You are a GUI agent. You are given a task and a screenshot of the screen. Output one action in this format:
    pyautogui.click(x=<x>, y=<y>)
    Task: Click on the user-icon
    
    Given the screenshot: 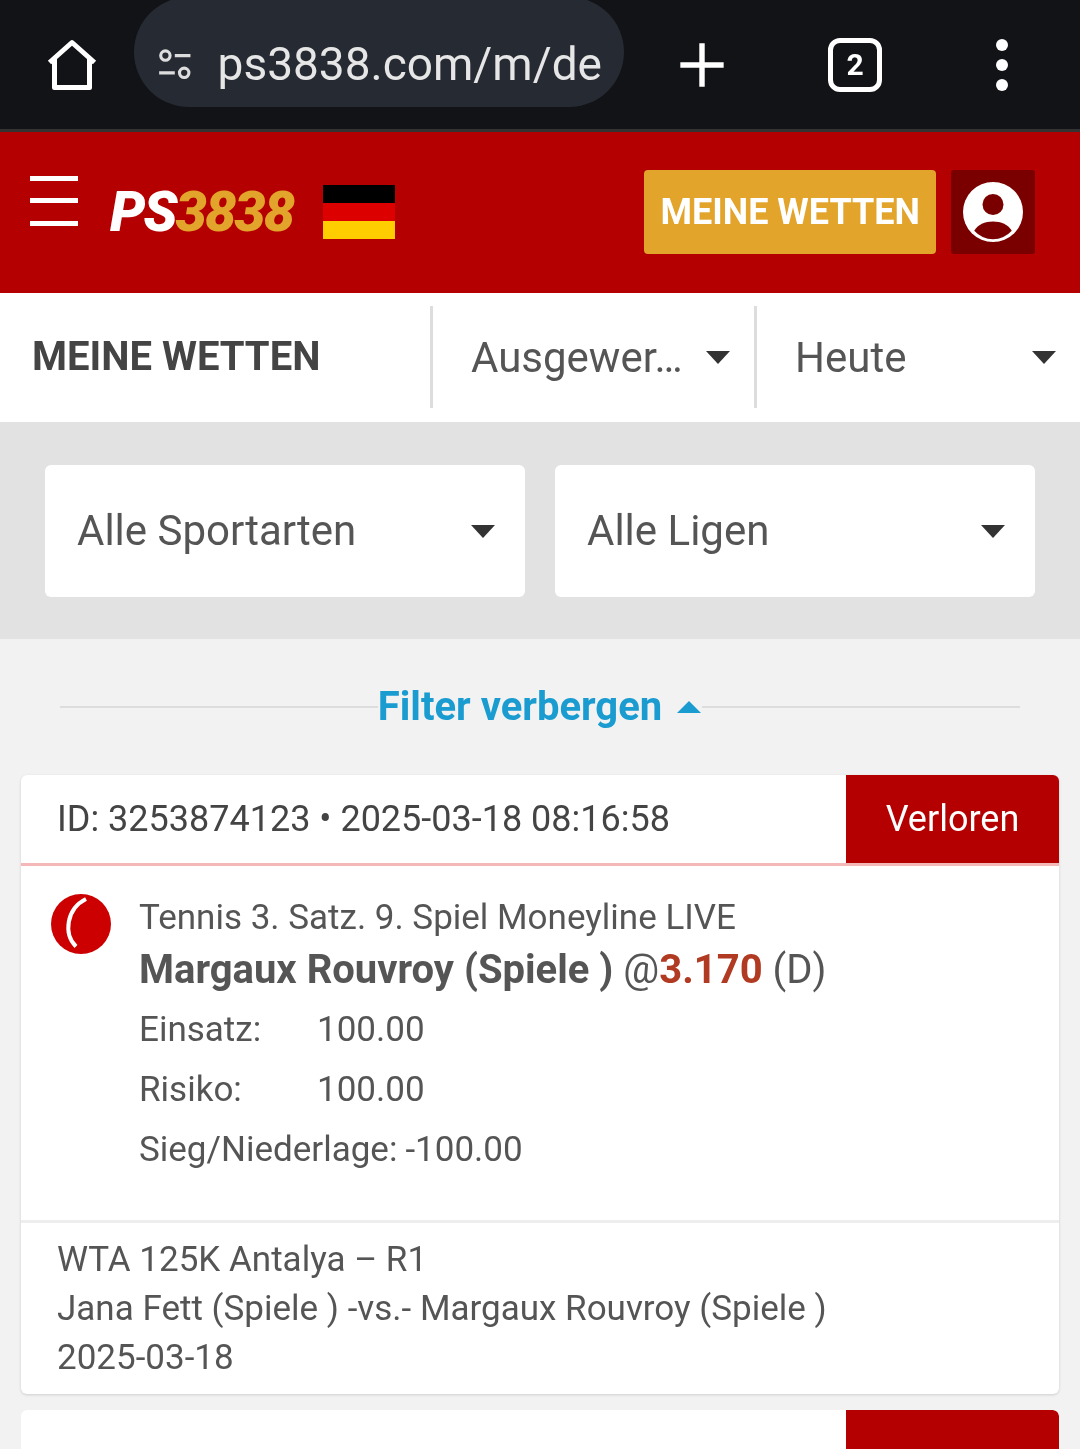 What is the action you would take?
    pyautogui.click(x=993, y=212)
    